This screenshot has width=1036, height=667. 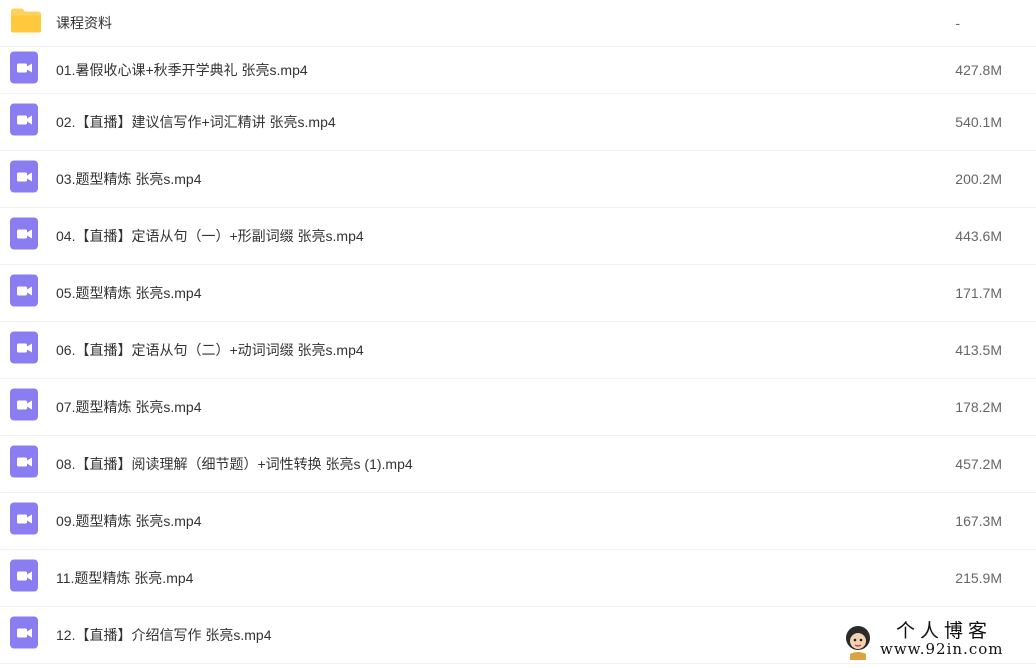 I want to click on file-name: 06.【直播】定语从句（二）+动词词缀 张亮s.mp4, so click(x=210, y=350).